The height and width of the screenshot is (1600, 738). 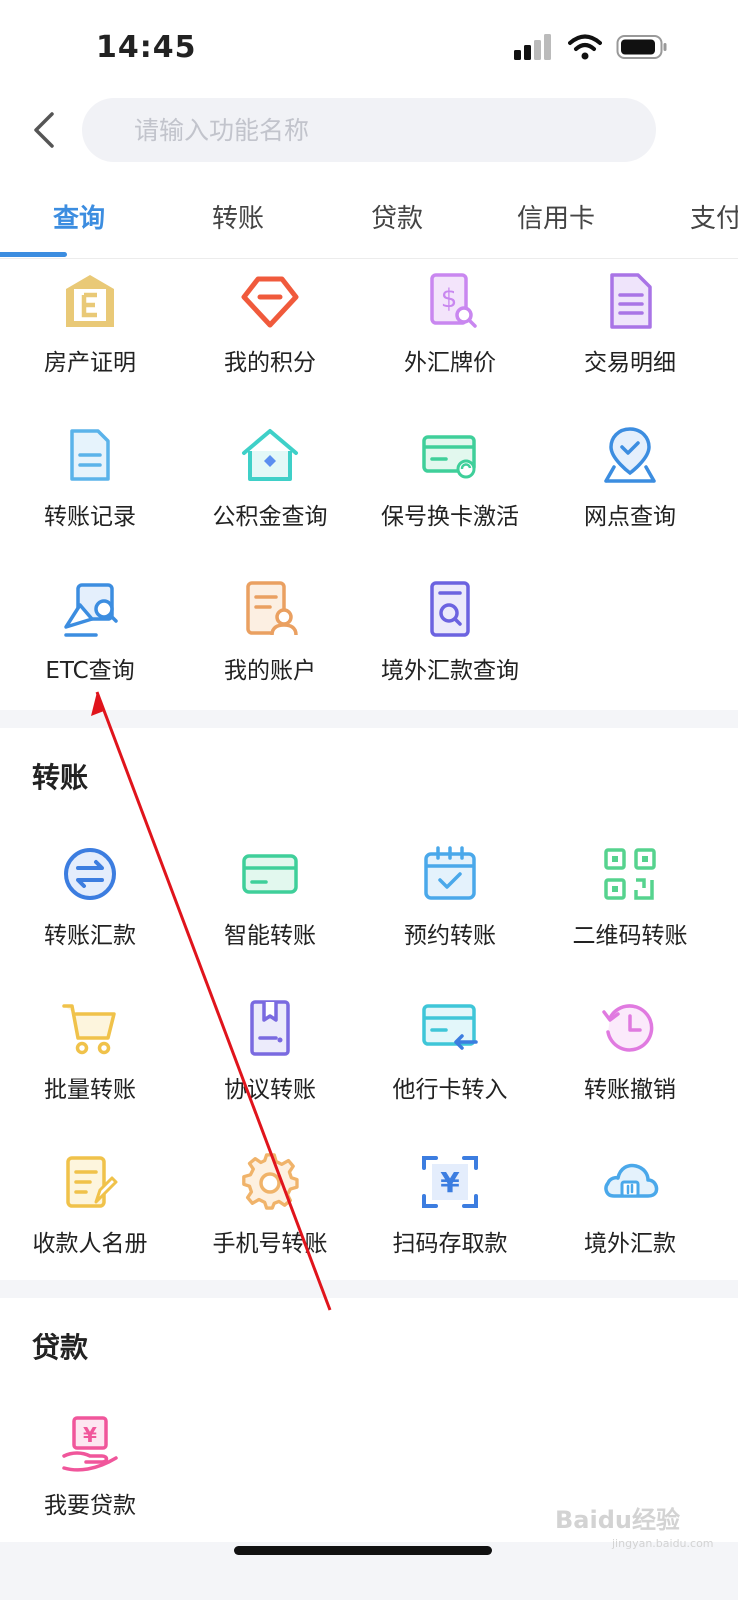 I want to click on section-title-loan: 贷款, so click(x=60, y=1347).